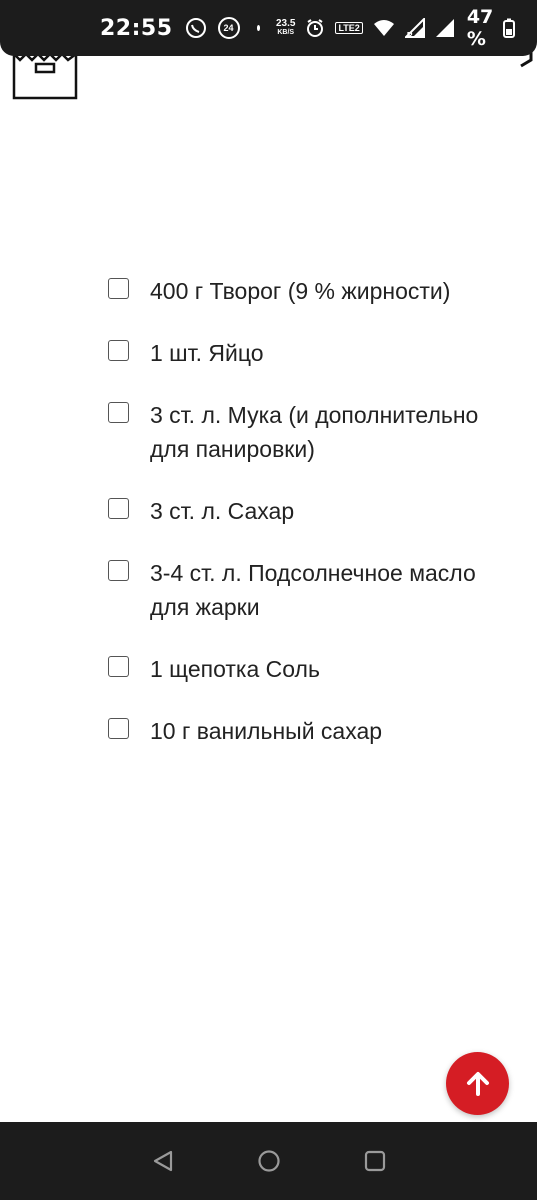 This screenshot has height=1200, width=537. What do you see at coordinates (235, 669) in the screenshot?
I see `ingredient-label: 1 щепотка Соль` at bounding box center [235, 669].